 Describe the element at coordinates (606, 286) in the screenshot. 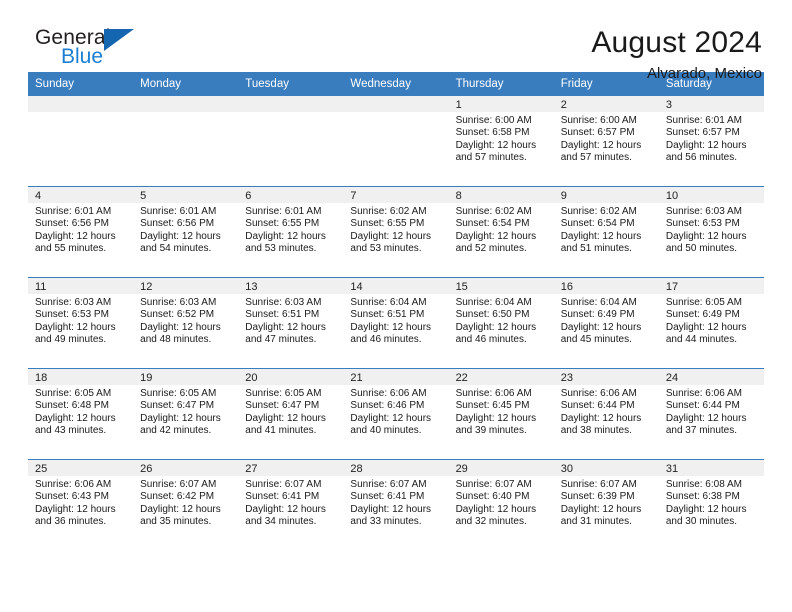

I see `day-number: 16` at that location.